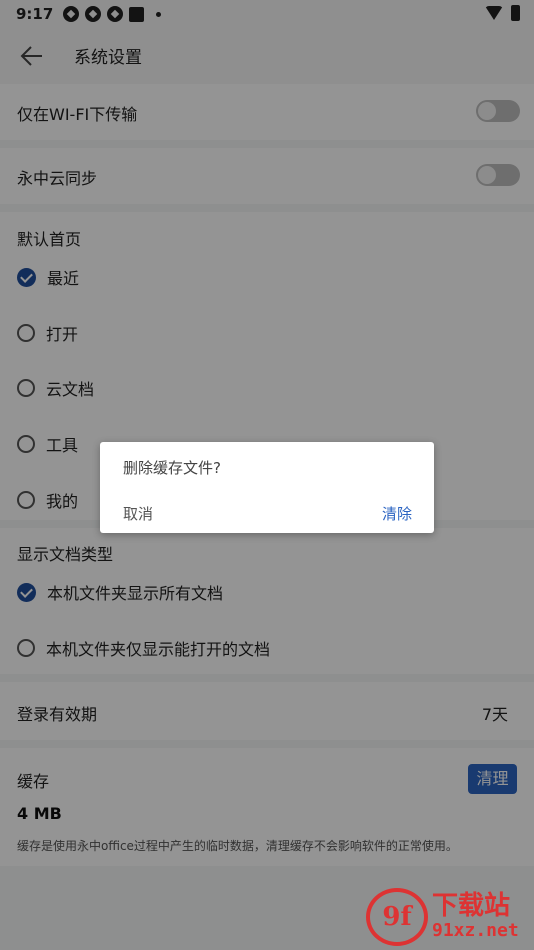 Image resolution: width=534 pixels, height=950 pixels. What do you see at coordinates (471, 906) in the screenshot?
I see `watermark-title: 下载站` at bounding box center [471, 906].